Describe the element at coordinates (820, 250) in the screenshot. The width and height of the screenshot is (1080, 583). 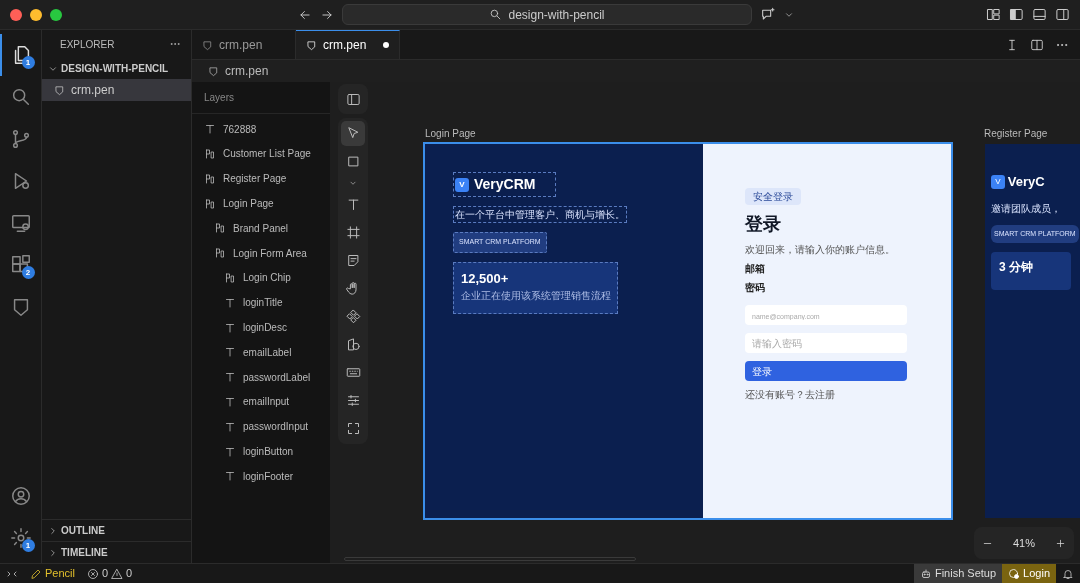
I see `login-description: 欢迎回来，请输入你的账户信息。` at that location.